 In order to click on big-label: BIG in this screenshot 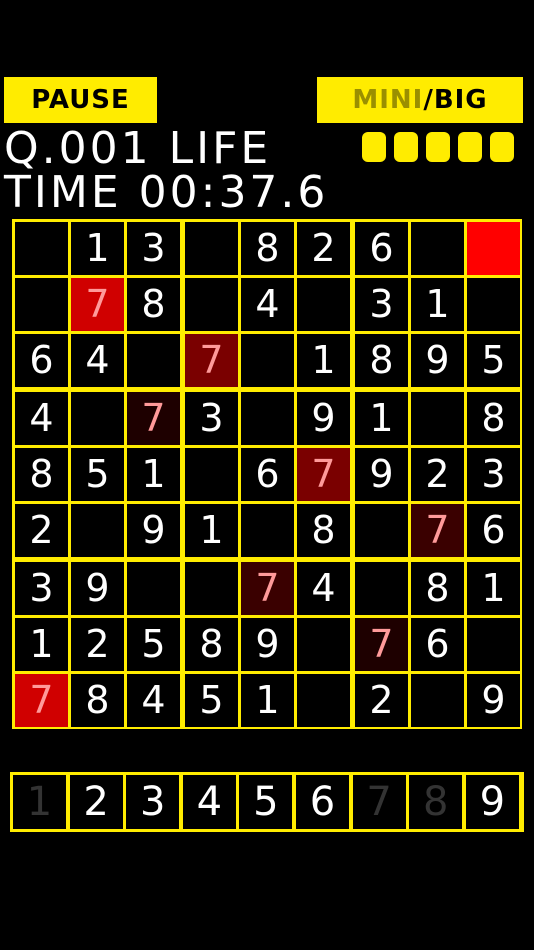, I will do `click(460, 100)`.